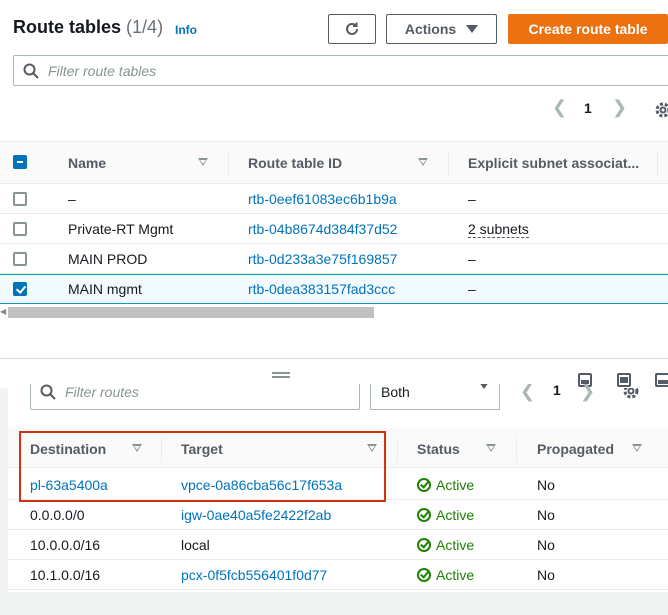 This screenshot has height=615, width=668. Describe the element at coordinates (108, 259) in the screenshot. I see `row-name: MAIN PROD` at that location.